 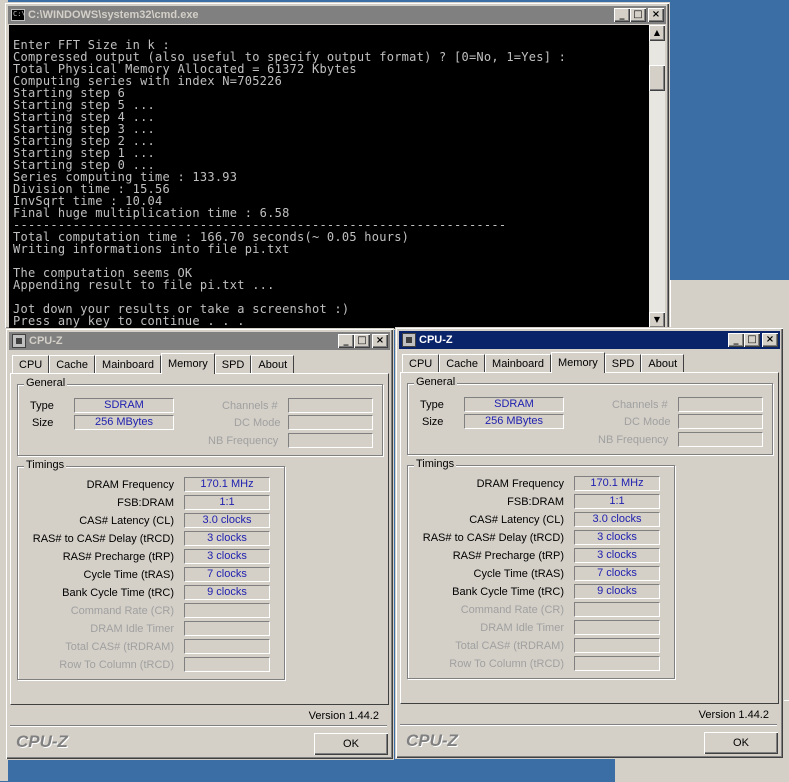 What do you see at coordinates (733, 715) in the screenshot?
I see `version-label: Version 1.44.2` at bounding box center [733, 715].